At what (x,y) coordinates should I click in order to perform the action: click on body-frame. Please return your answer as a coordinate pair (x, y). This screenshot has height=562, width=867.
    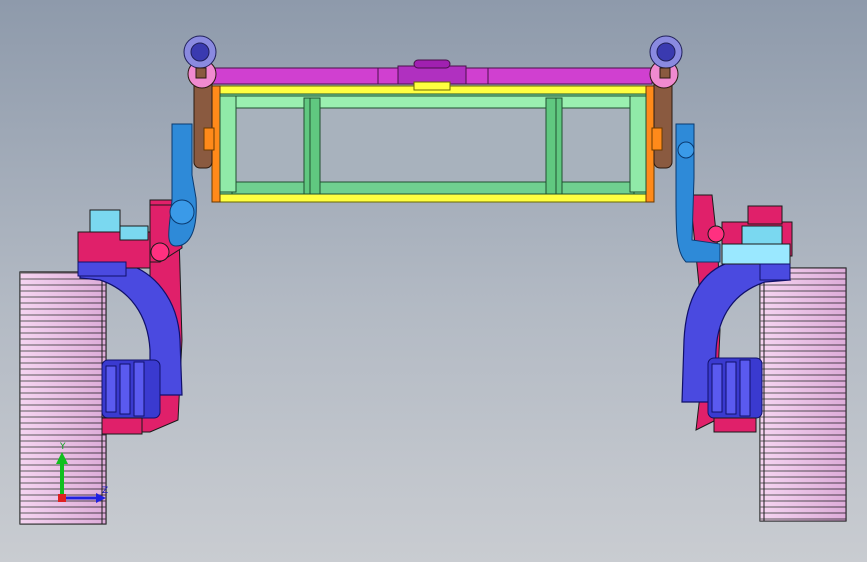
    Looking at the image, I should click on (433, 144).